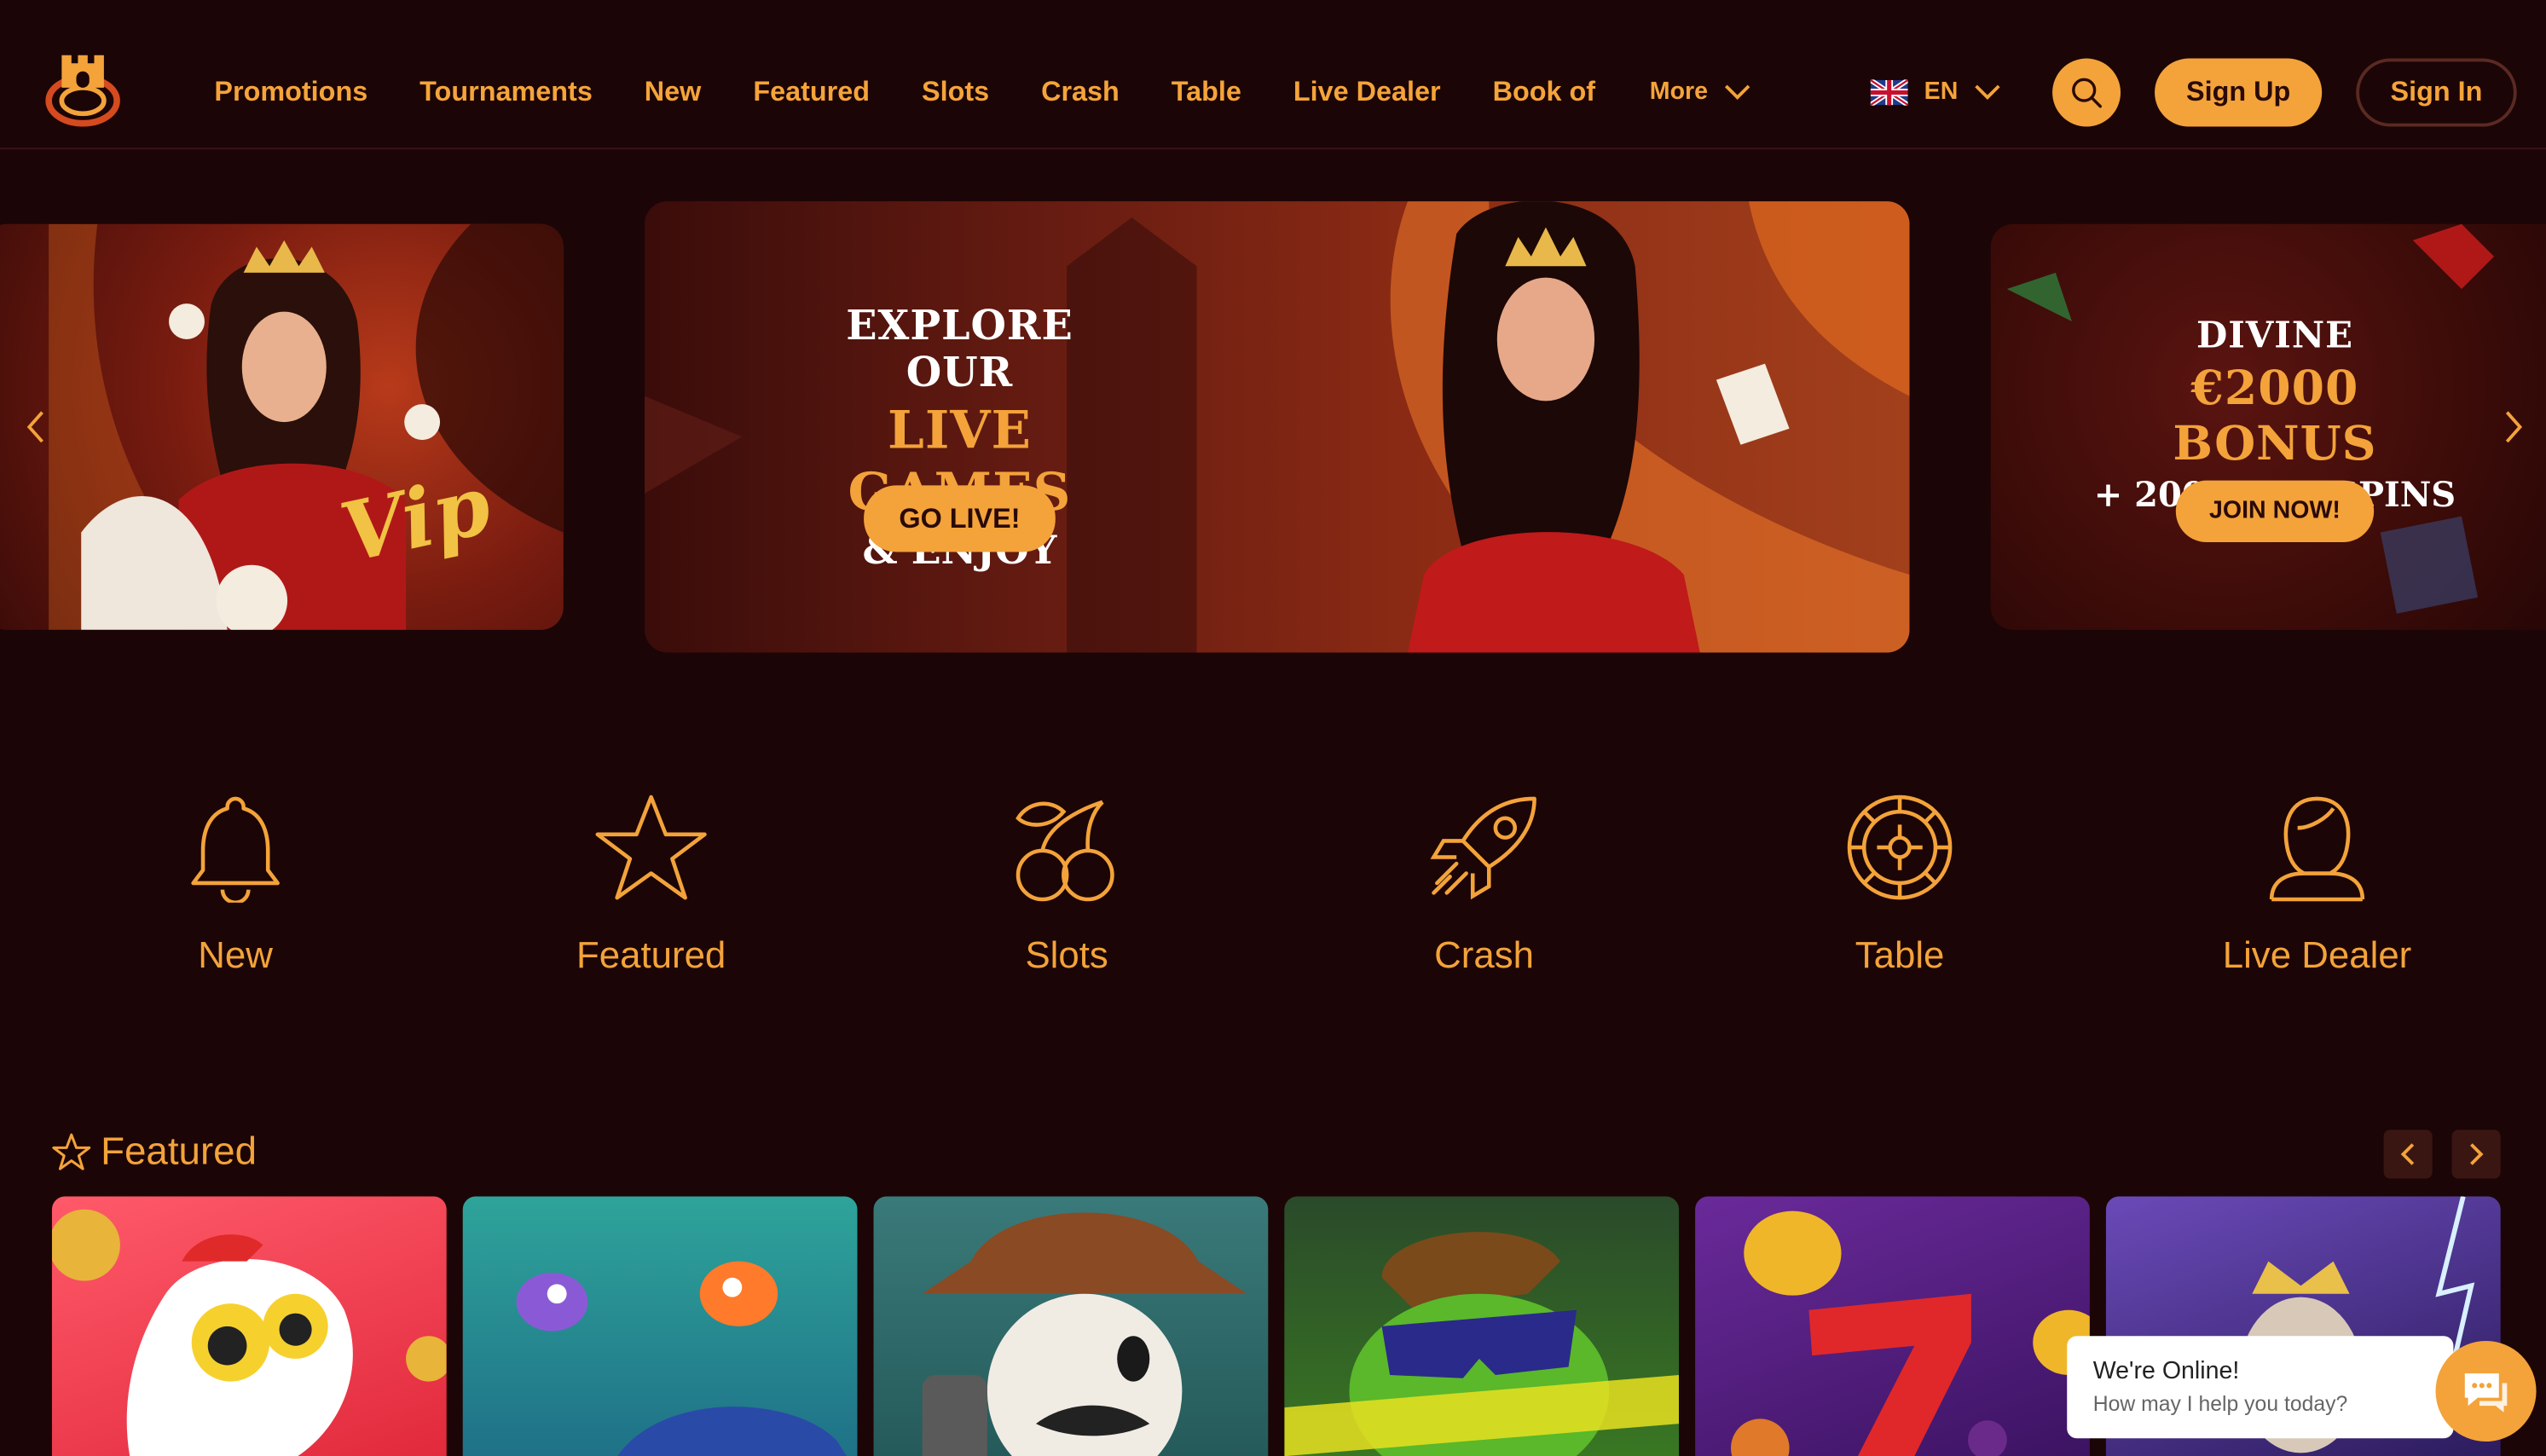 Image resolution: width=2546 pixels, height=1456 pixels. I want to click on language-selector: EN, so click(1935, 93).